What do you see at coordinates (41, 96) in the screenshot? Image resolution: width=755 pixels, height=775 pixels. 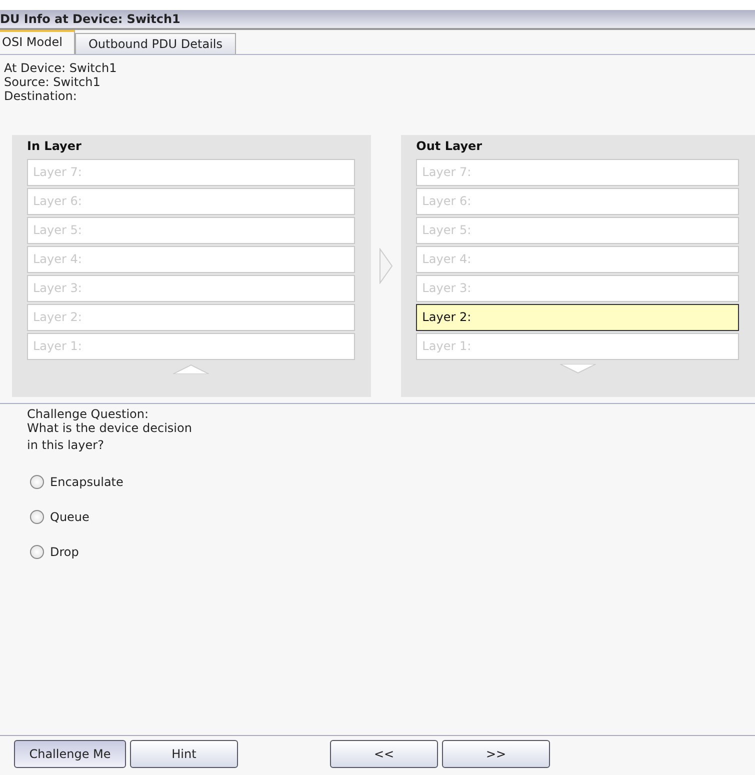 I see `info-text: Destination:` at bounding box center [41, 96].